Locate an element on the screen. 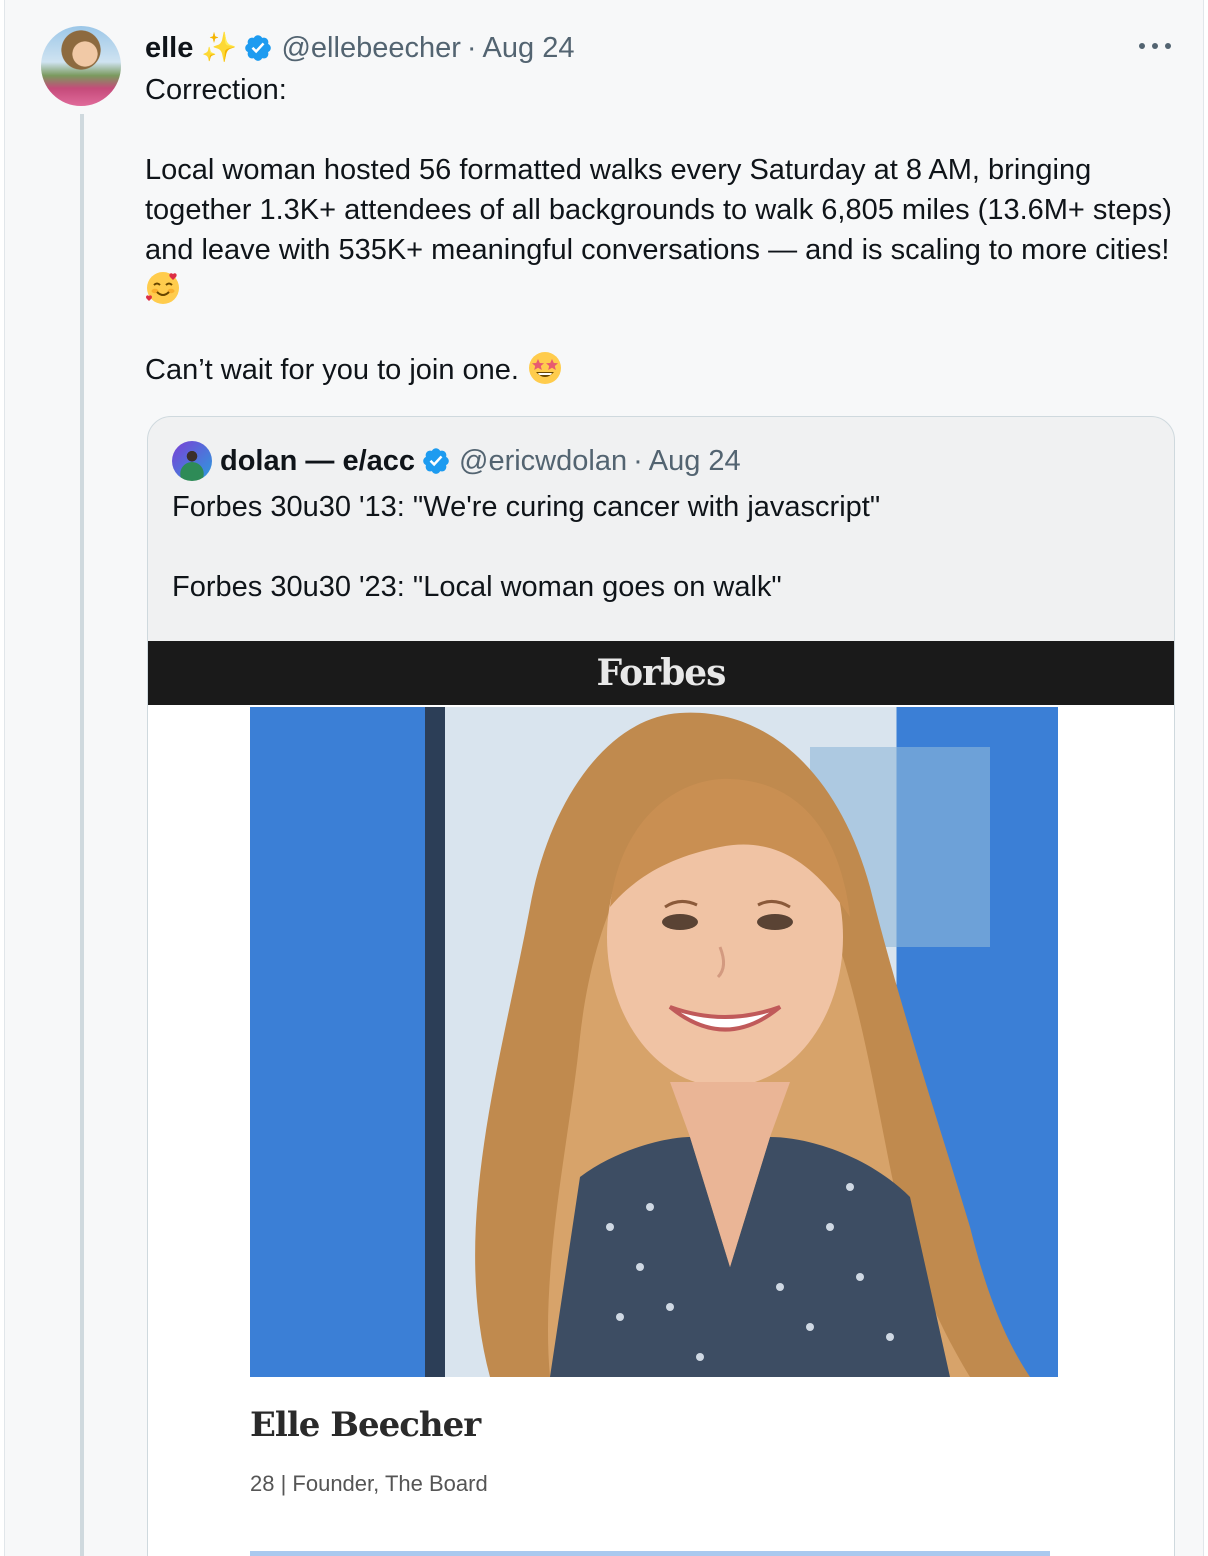 Image resolution: width=1208 pixels, height=1556 pixels. quoted-tweet-header: dolan — e/acc @ericwdolan · Aug 24 is located at coordinates (456, 461).